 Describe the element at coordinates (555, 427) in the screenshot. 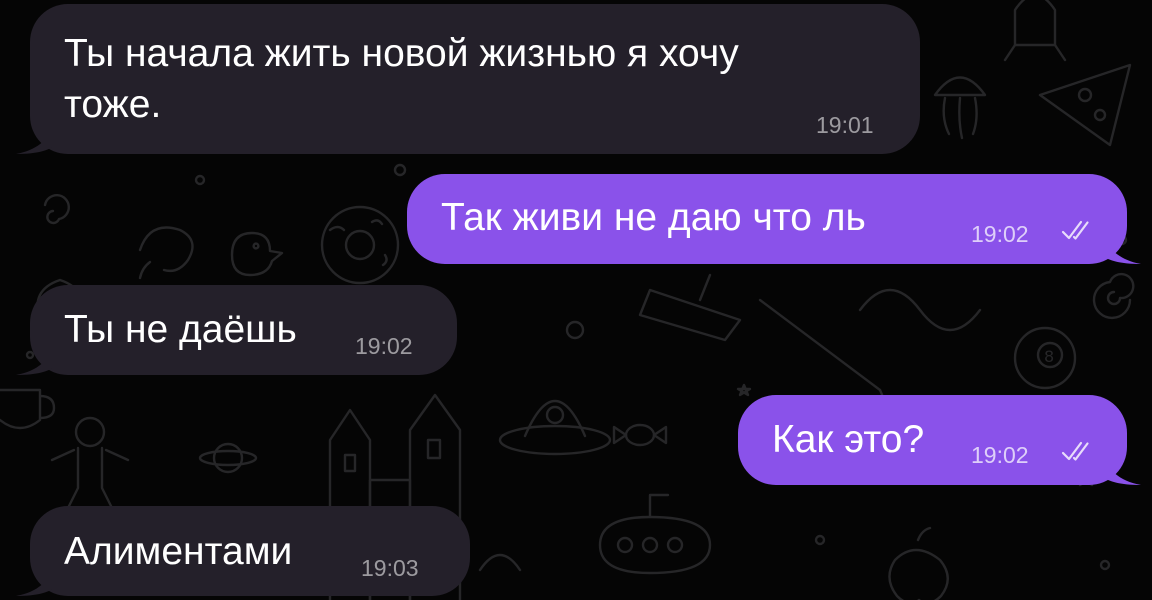

I see `ufo-doodle` at that location.